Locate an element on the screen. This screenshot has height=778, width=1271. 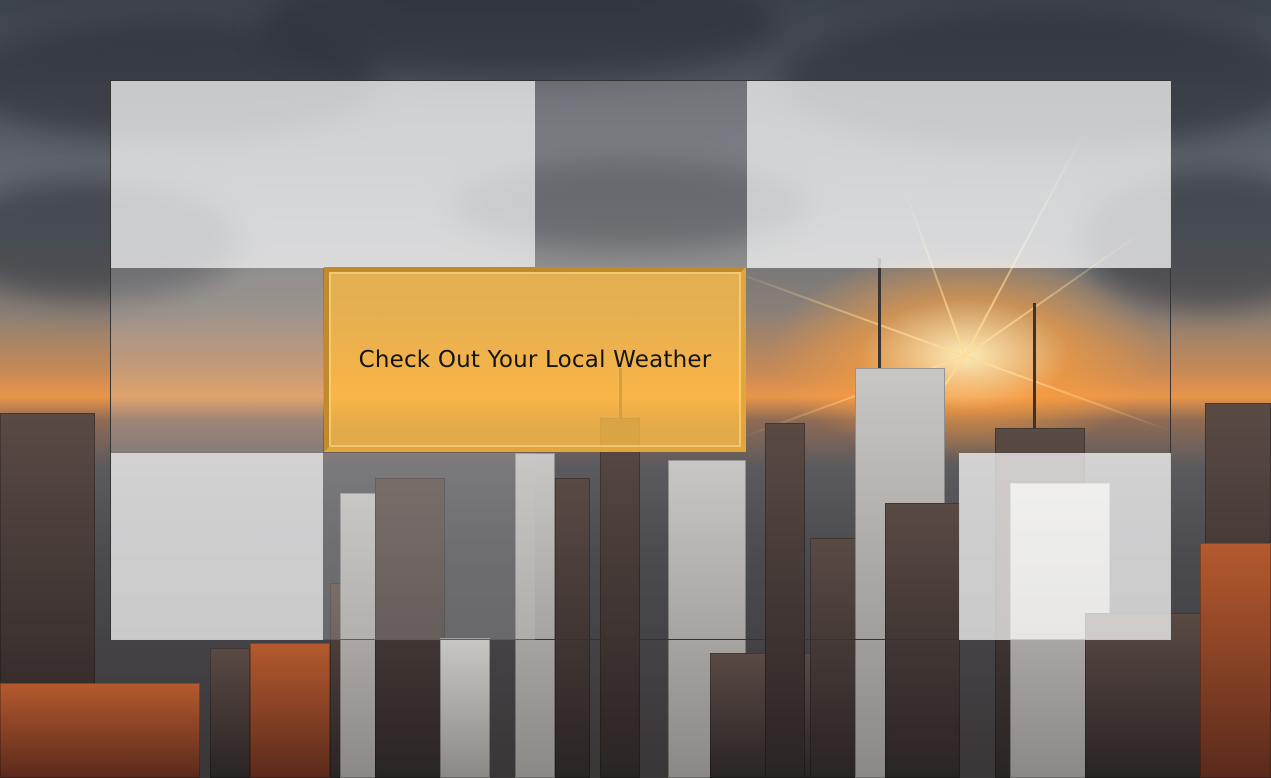
local-weather-label: Check Out Your Local Weather is located at coordinates (535, 359).